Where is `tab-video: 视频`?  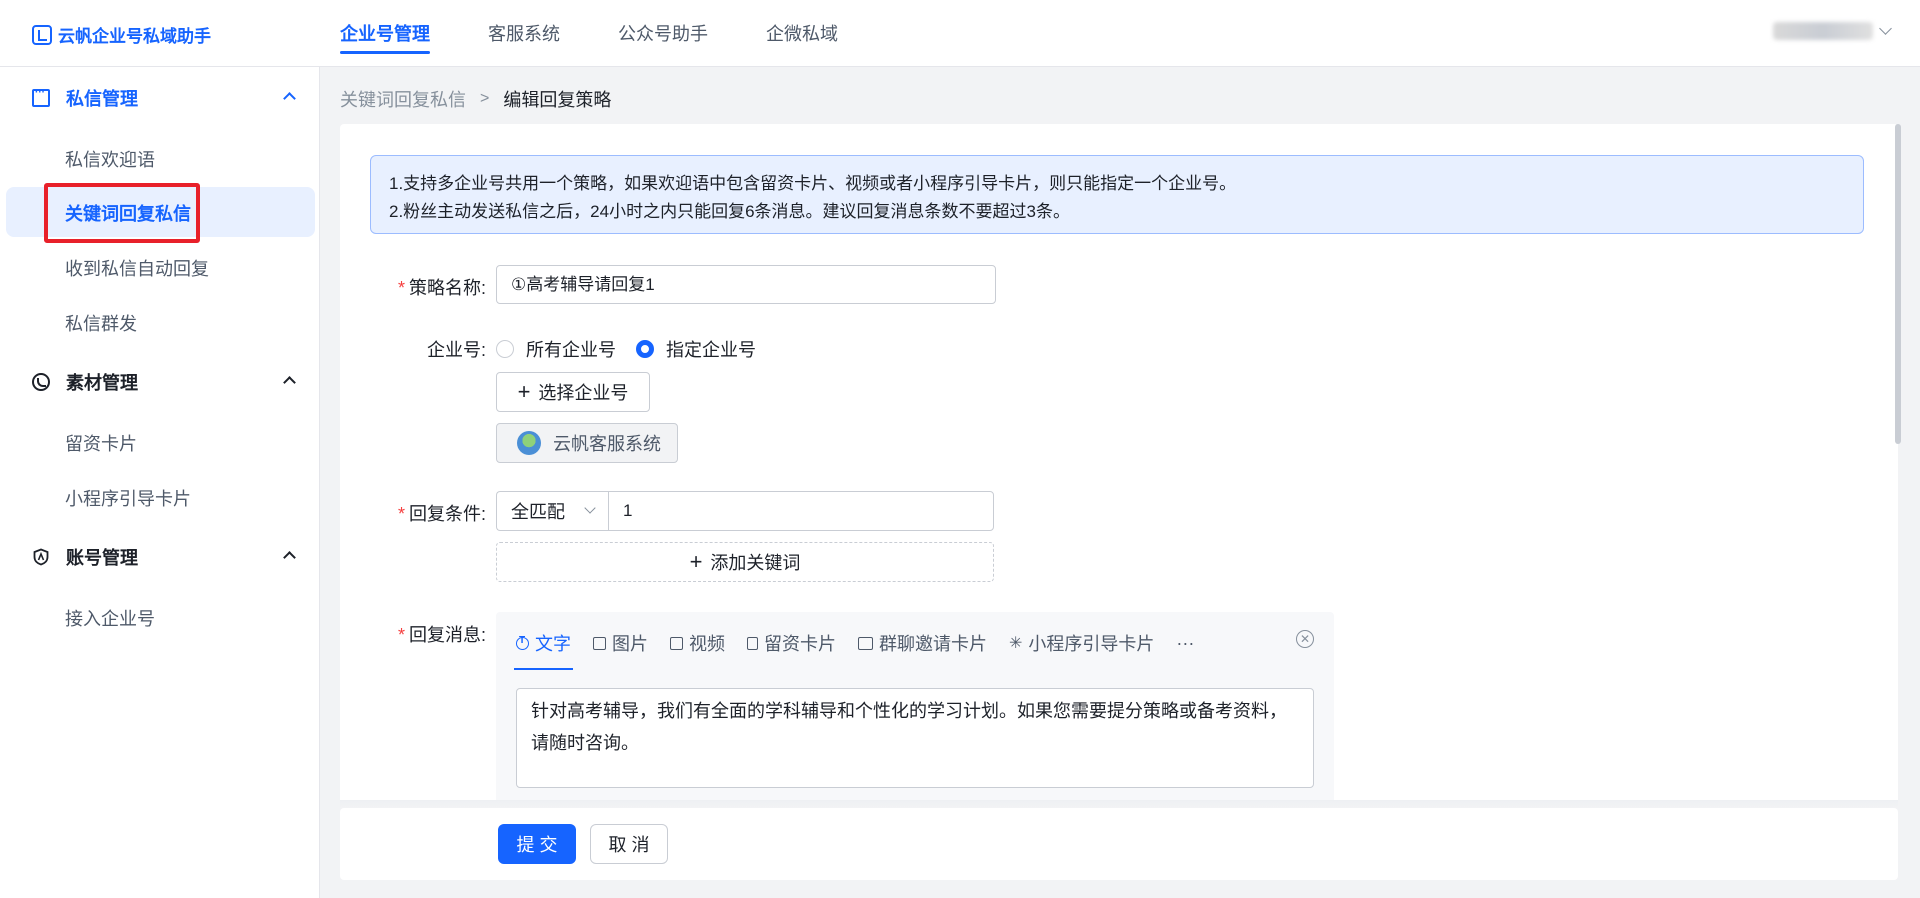
tab-video: 视频 is located at coordinates (697, 643).